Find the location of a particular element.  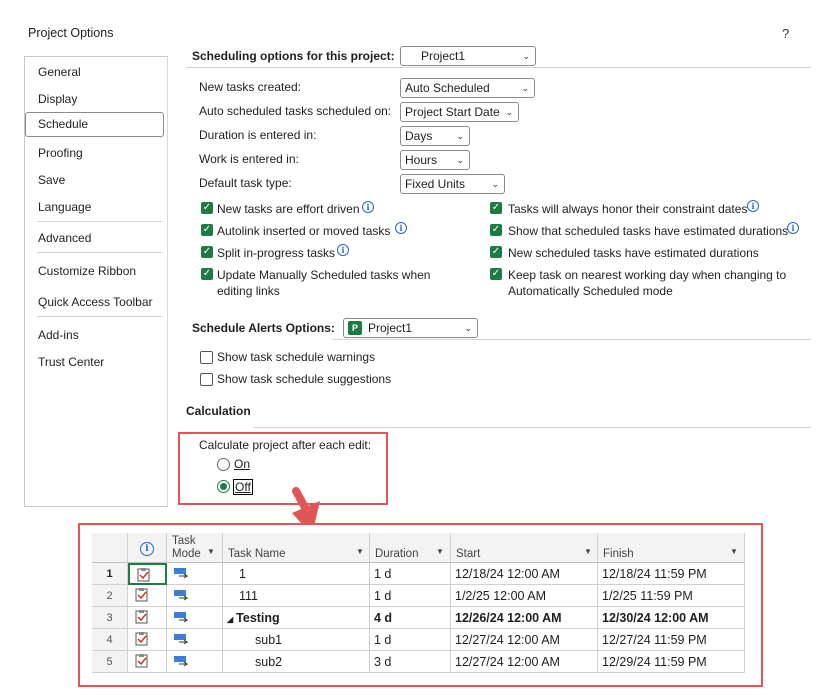

finish-cell: 12/30/24 12:00 AM is located at coordinates (671, 618).